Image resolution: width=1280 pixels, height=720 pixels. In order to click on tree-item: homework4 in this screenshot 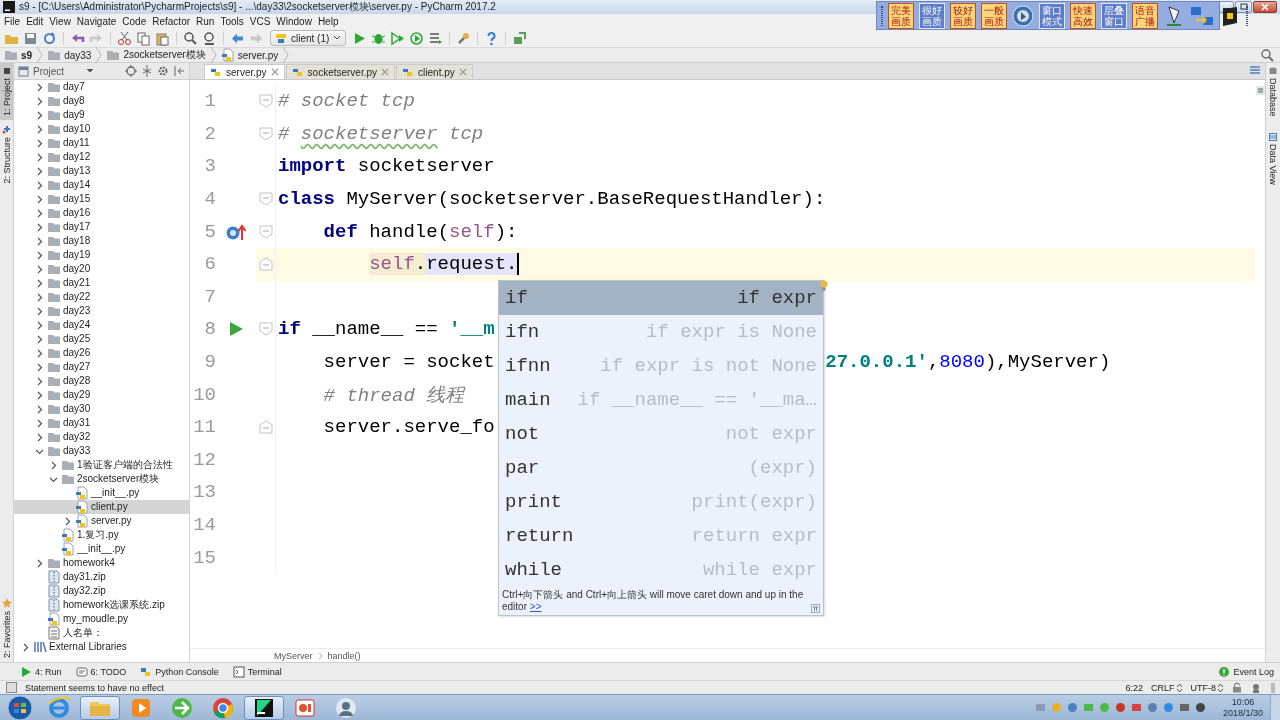, I will do `click(101, 563)`.